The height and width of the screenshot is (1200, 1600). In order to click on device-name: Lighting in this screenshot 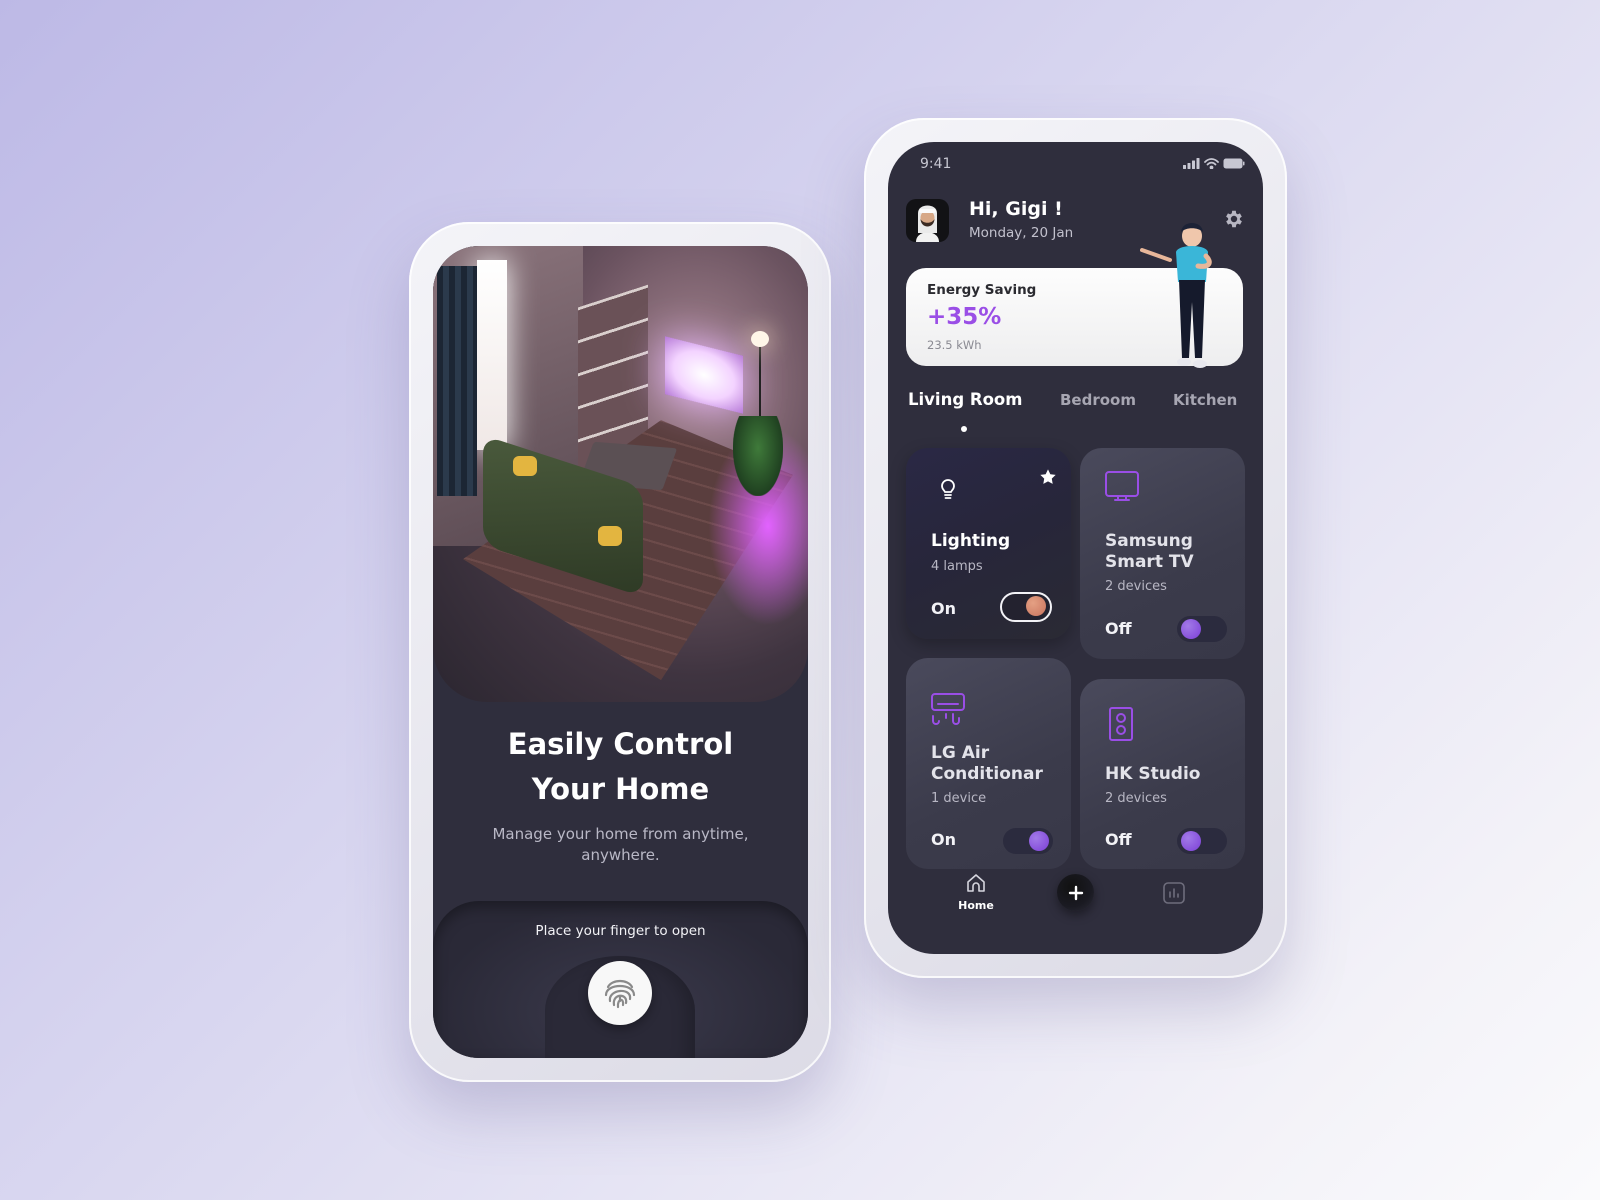, I will do `click(971, 541)`.